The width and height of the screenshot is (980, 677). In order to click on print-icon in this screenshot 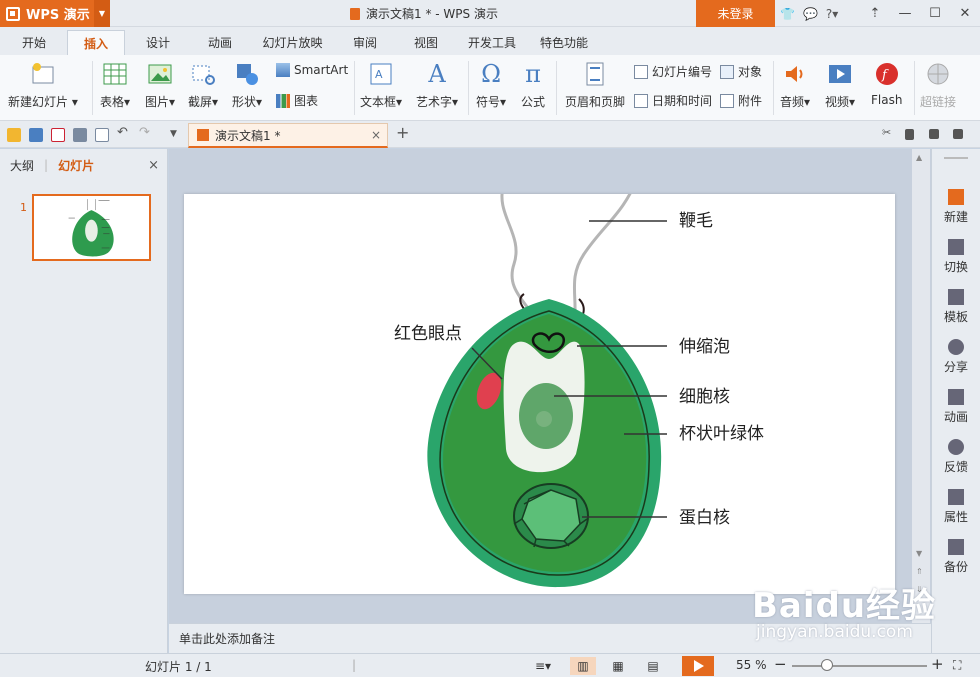, I will do `click(80, 135)`.